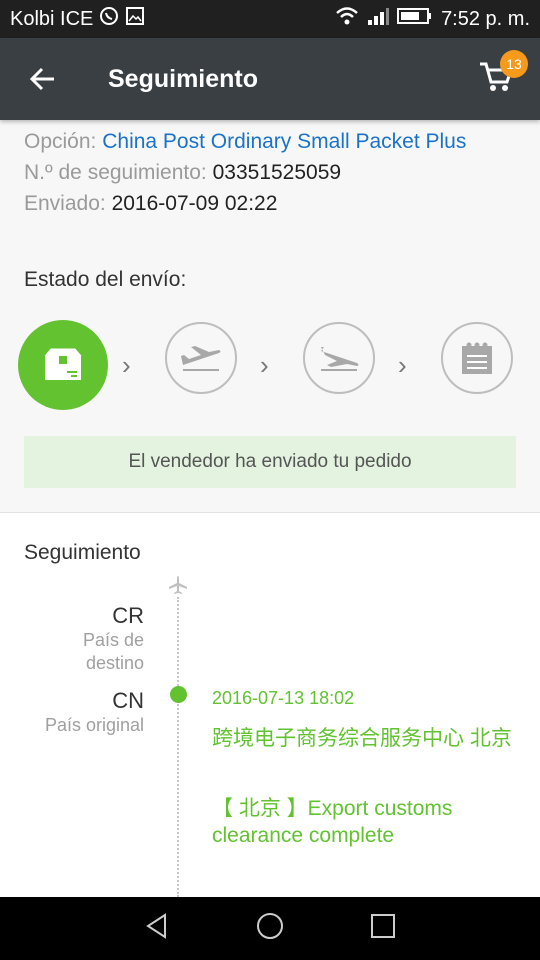 The height and width of the screenshot is (960, 540). I want to click on plane-landing-icon, so click(340, 359).